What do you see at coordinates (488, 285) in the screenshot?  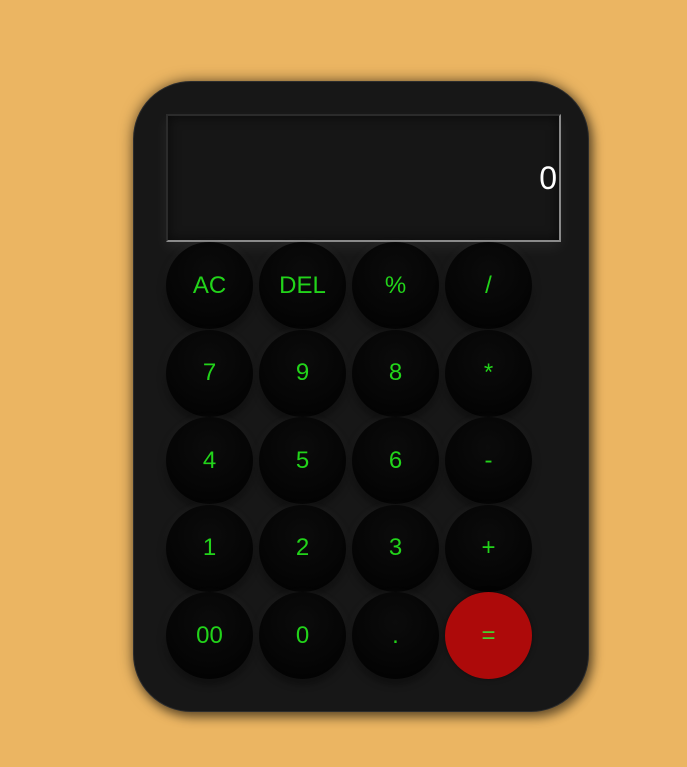 I see `key-divide: /` at bounding box center [488, 285].